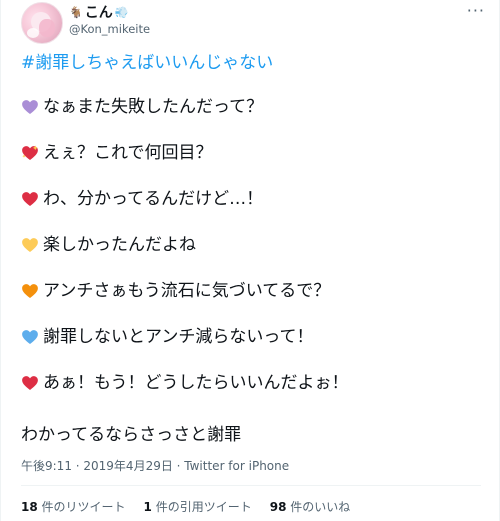  What do you see at coordinates (121, 12) in the screenshot?
I see `dash-emoji-icon: 💨` at bounding box center [121, 12].